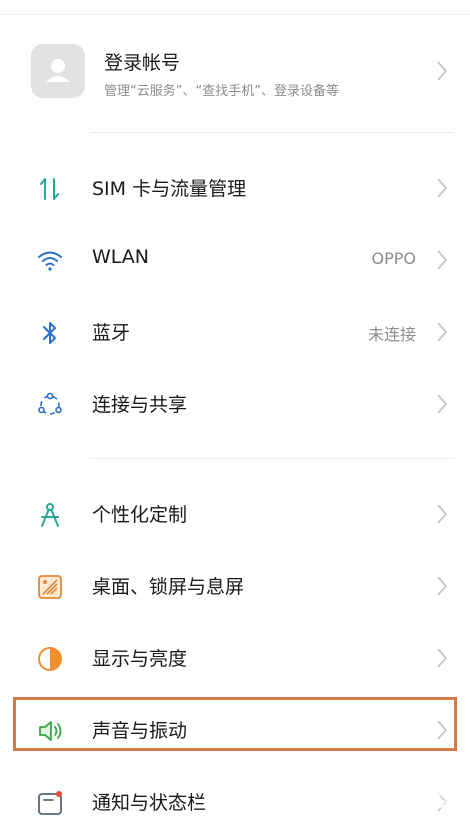 The image size is (470, 838). I want to click on brightness-icon, so click(50, 659).